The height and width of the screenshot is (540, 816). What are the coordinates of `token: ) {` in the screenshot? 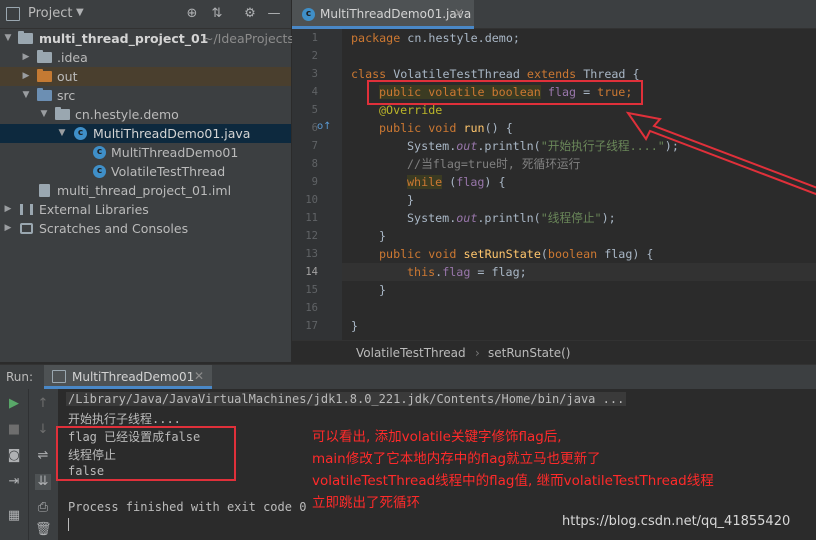 It's located at (495, 182).